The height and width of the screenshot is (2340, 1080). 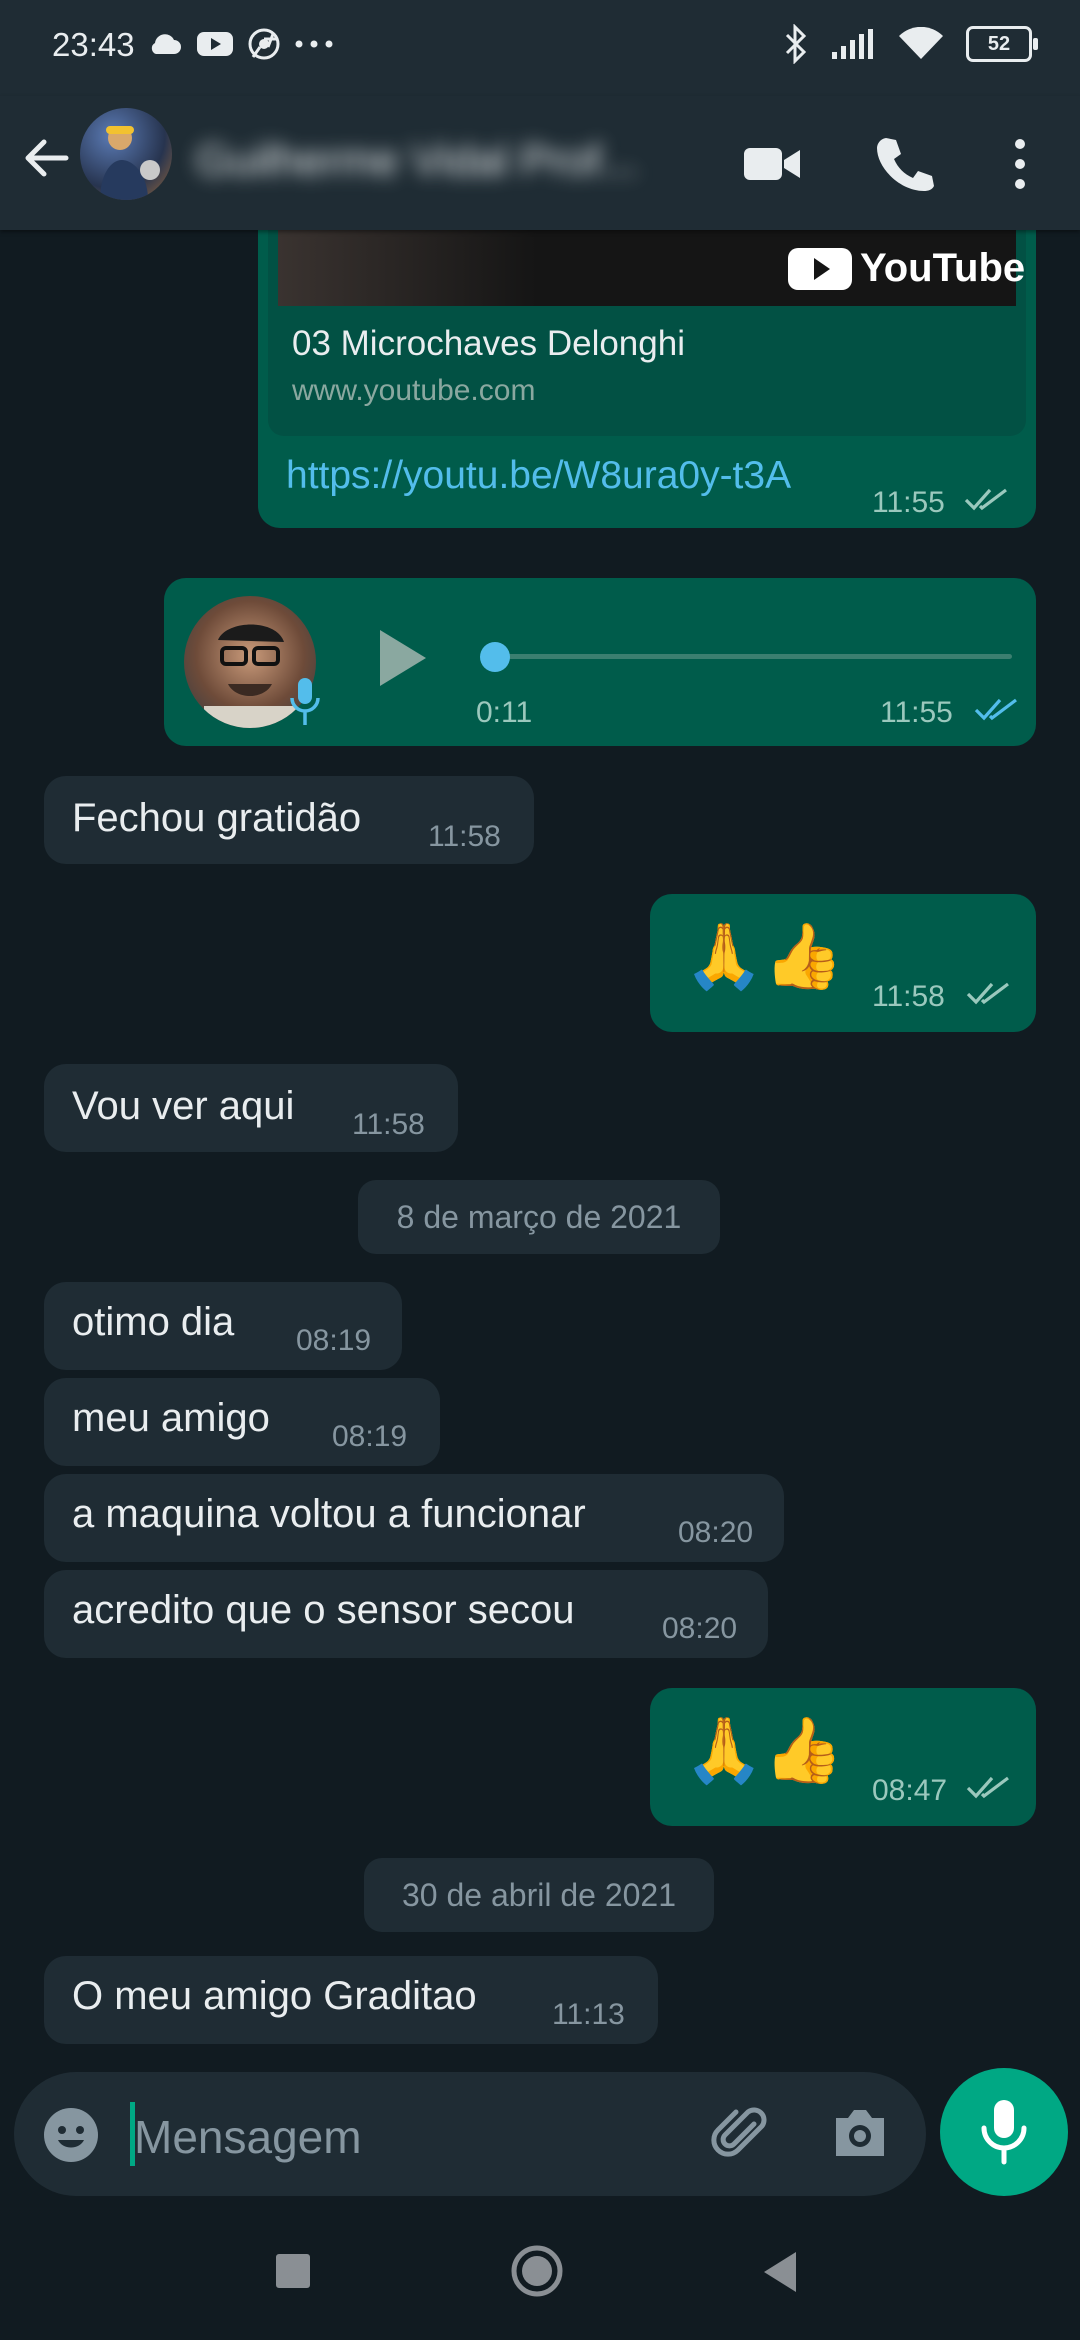 I want to click on youtube-icon, so click(x=215, y=44).